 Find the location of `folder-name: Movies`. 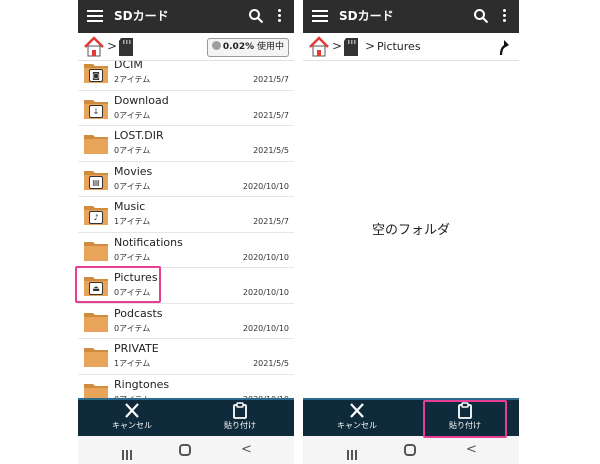

folder-name: Movies is located at coordinates (133, 171).